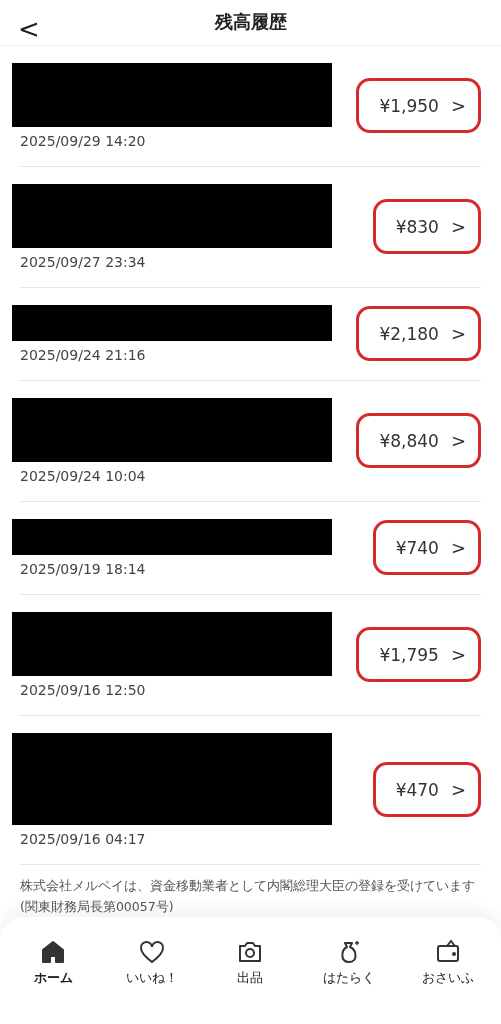 The height and width of the screenshot is (1024, 501). What do you see at coordinates (83, 140) in the screenshot?
I see `transaction-date: 2025/09/29 14:20` at bounding box center [83, 140].